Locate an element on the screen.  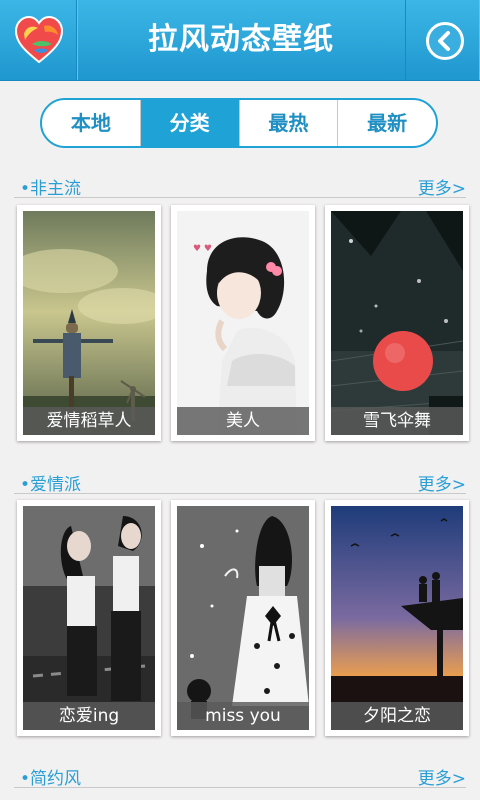
wallpaper-caption: 爱情稻草人 is located at coordinates (89, 421).